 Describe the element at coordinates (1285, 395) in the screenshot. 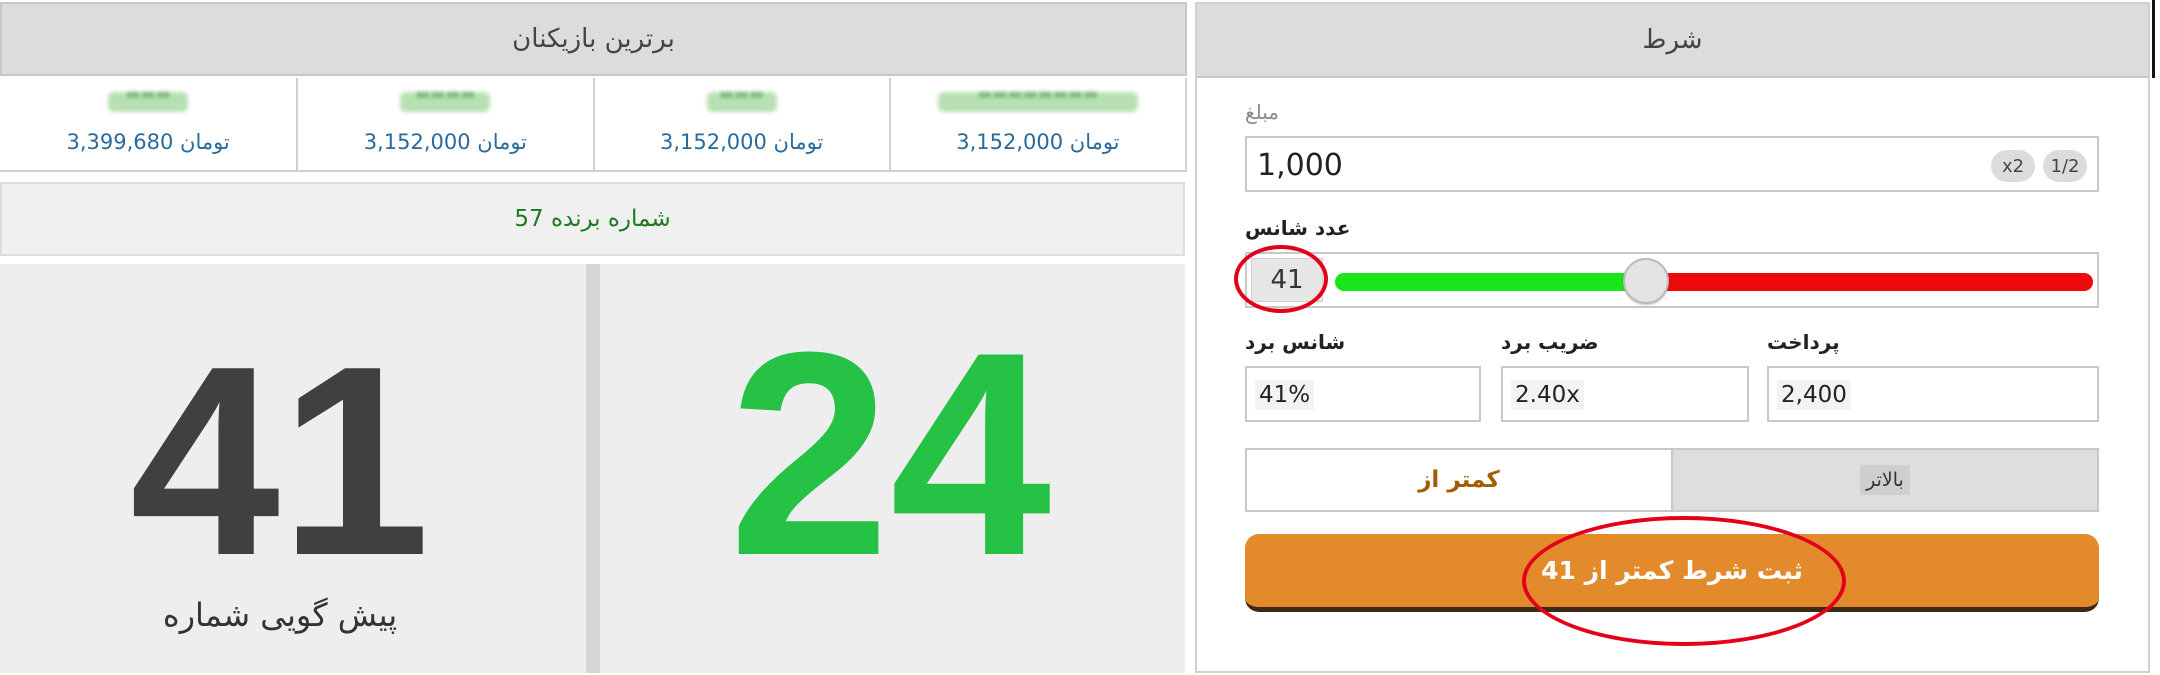

I see `win-chance-value: 41%` at that location.